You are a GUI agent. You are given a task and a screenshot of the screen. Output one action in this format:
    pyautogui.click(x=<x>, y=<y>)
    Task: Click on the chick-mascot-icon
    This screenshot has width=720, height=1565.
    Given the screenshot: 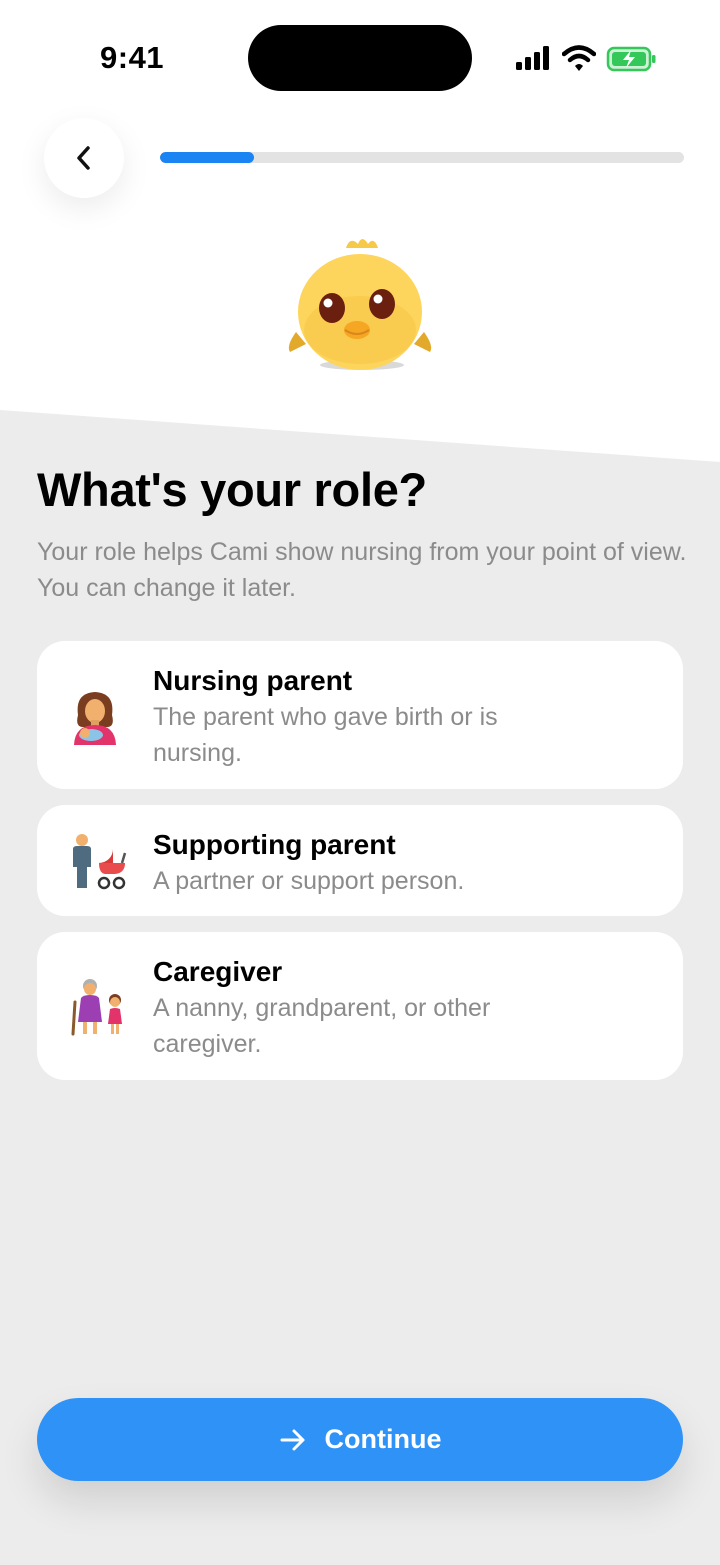 What is the action you would take?
    pyautogui.click(x=360, y=304)
    